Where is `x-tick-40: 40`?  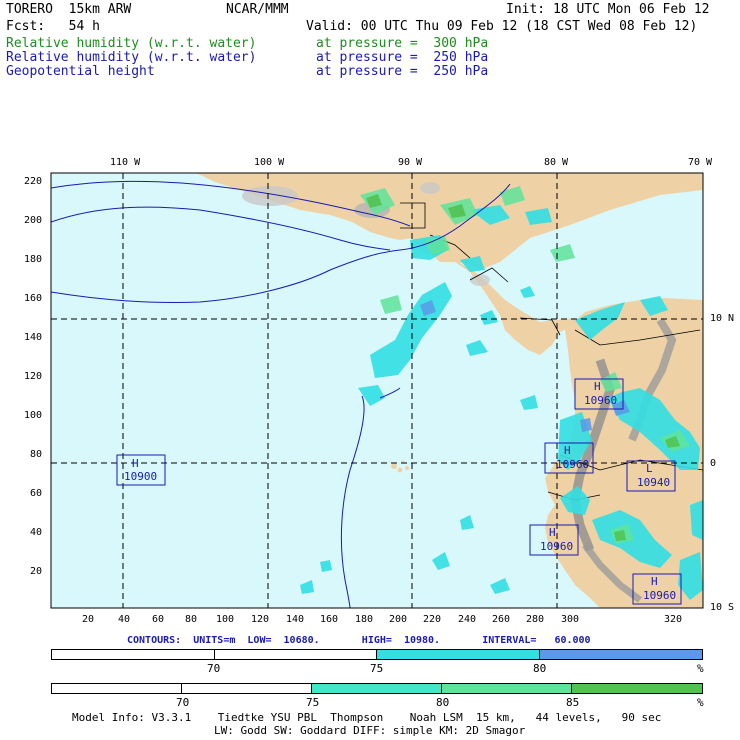
x-tick-40: 40 is located at coordinates (124, 619).